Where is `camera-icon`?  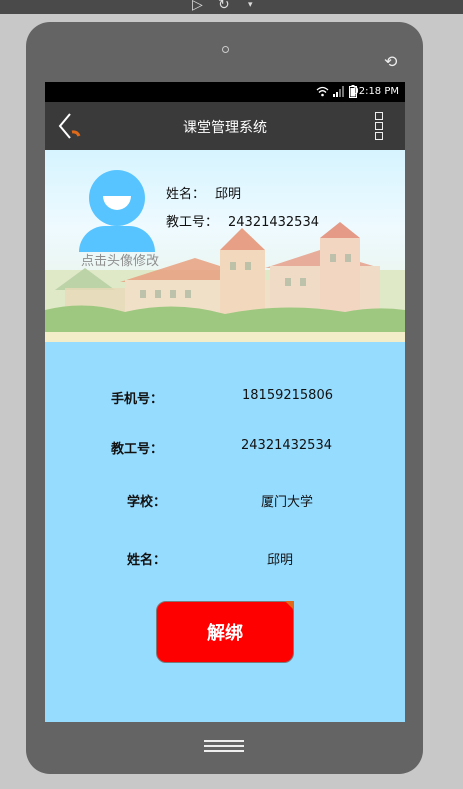
camera-icon is located at coordinates (225, 49).